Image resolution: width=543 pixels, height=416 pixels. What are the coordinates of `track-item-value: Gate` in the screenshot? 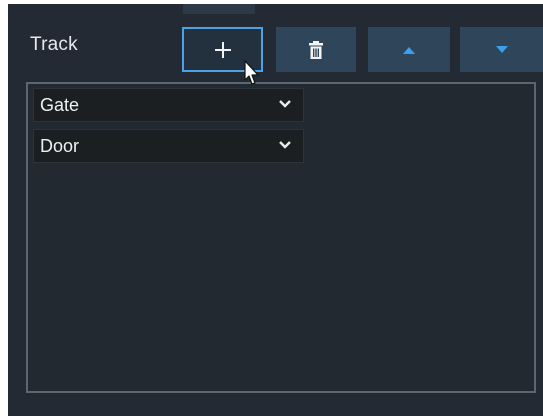 It's located at (60, 104).